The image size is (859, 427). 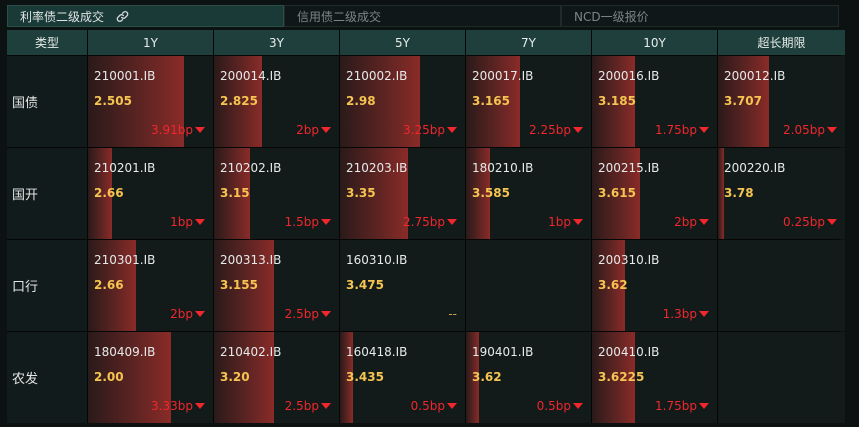 I want to click on bond-cell: 210002.IB 2.98 3.25bp, so click(x=402, y=101).